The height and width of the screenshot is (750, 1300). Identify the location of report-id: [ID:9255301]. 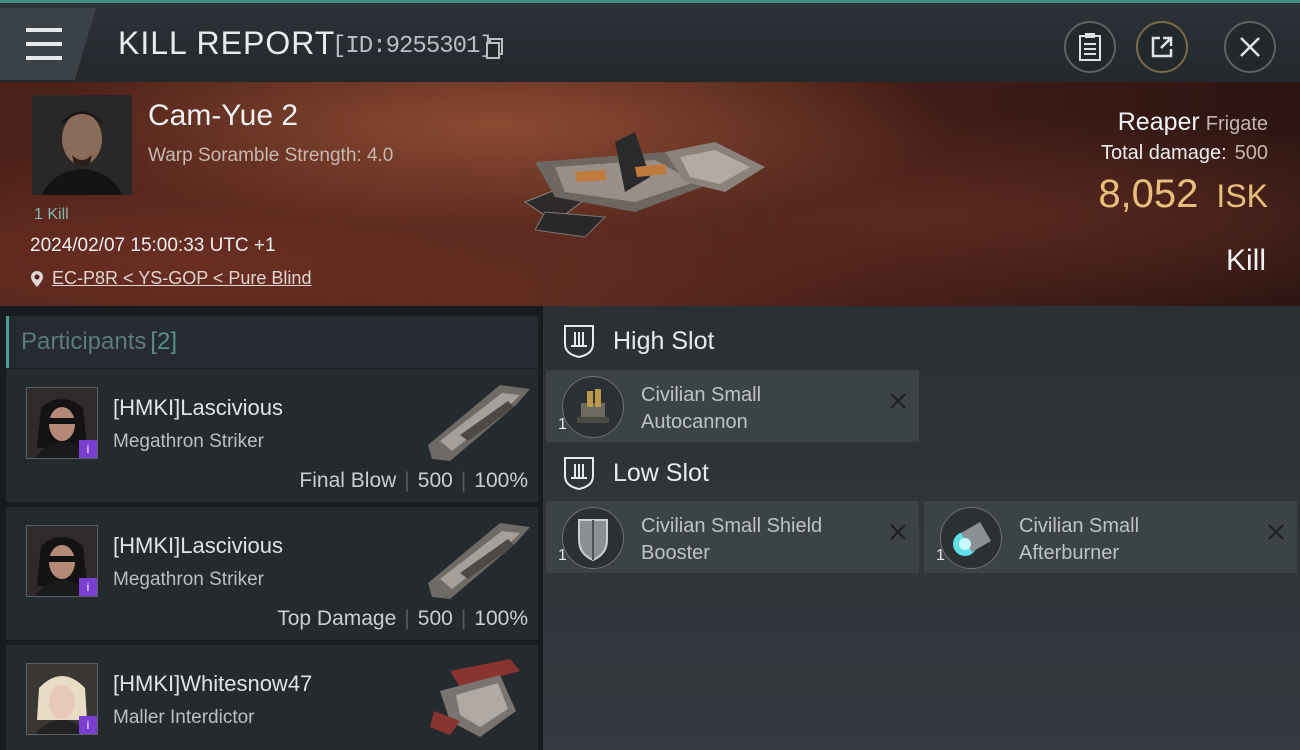
(413, 46).